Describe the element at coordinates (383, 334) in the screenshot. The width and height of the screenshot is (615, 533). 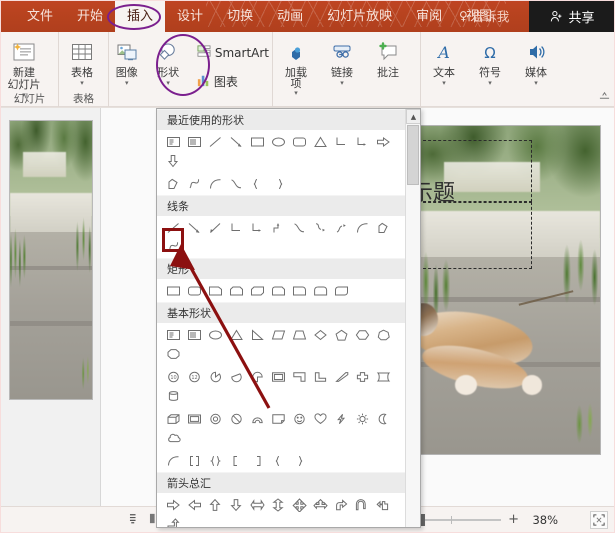
I see `shape-heptagon-icon` at that location.